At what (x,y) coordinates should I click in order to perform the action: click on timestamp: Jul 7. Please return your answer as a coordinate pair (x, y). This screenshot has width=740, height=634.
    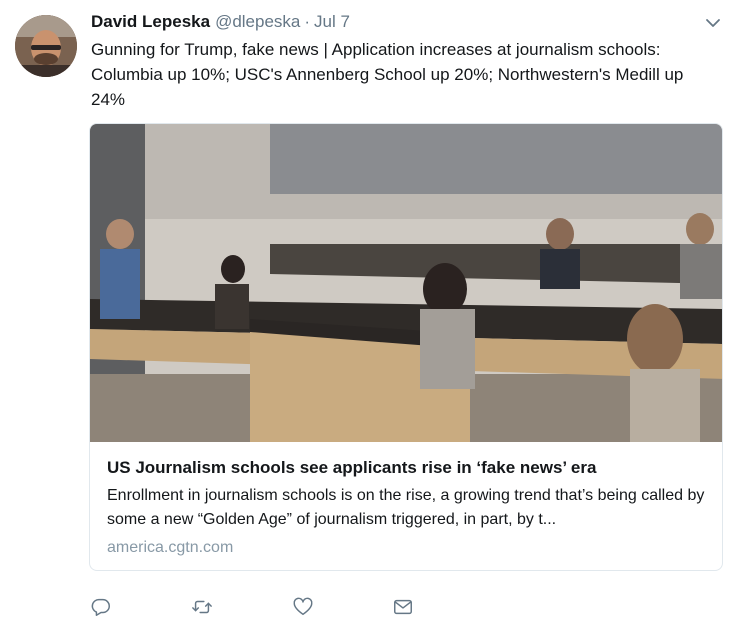
    Looking at the image, I should click on (332, 22).